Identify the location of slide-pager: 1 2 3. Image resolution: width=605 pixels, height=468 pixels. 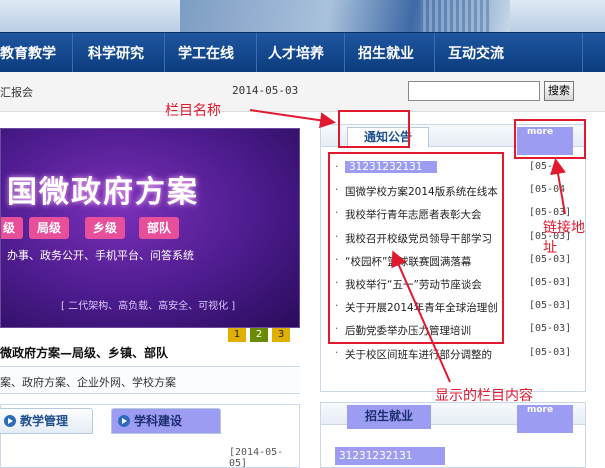
(261, 336).